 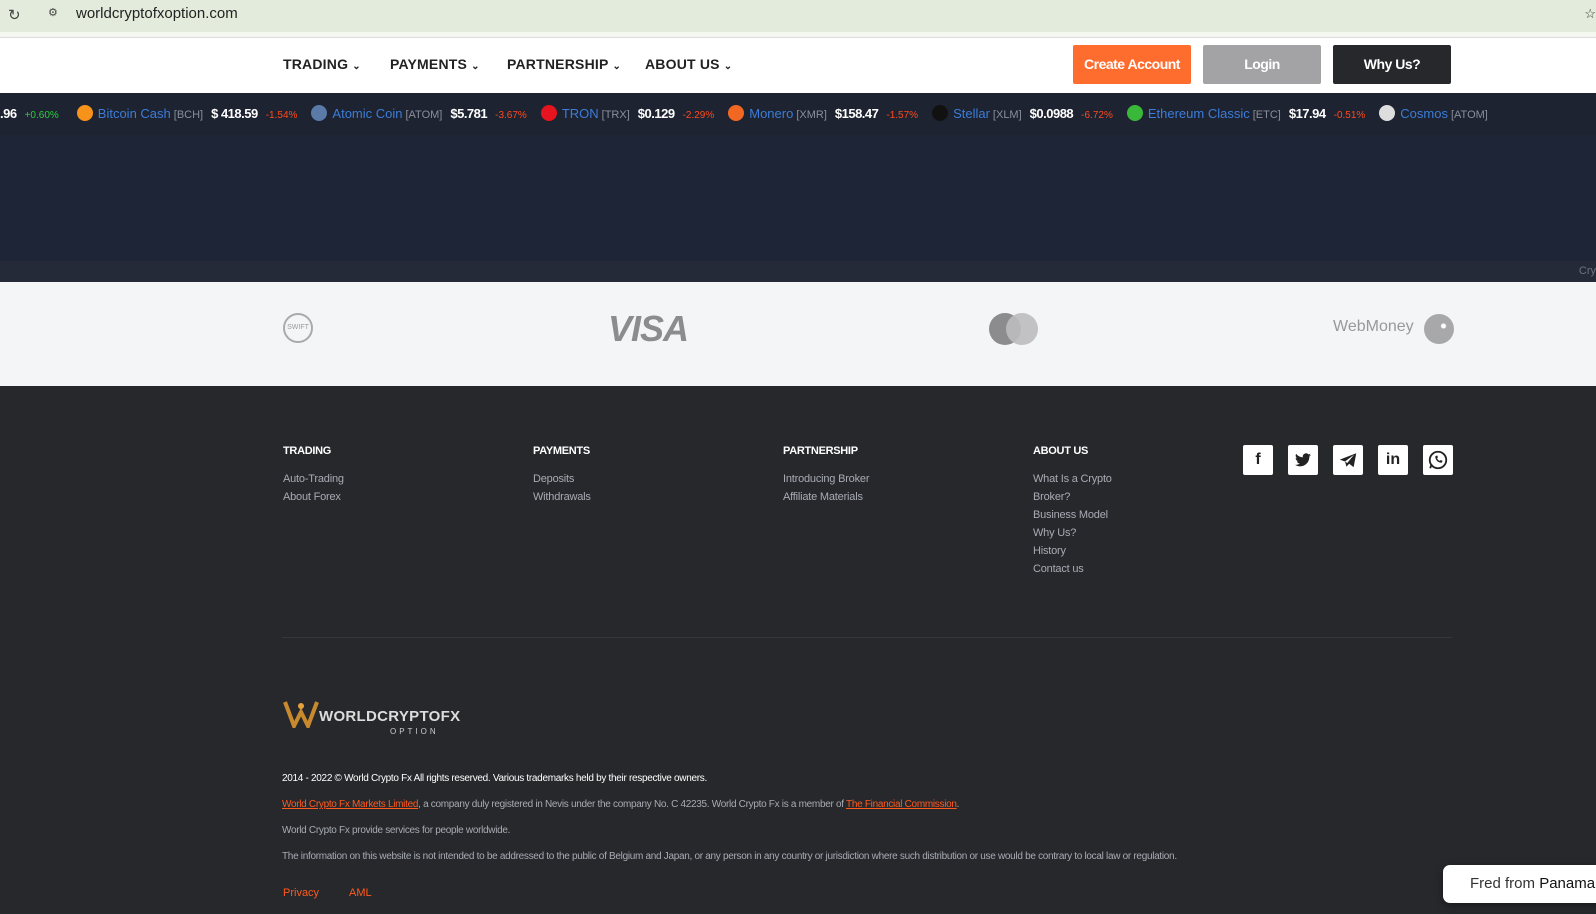 What do you see at coordinates (1022, 329) in the screenshot?
I see `mastercard-logo-circle` at bounding box center [1022, 329].